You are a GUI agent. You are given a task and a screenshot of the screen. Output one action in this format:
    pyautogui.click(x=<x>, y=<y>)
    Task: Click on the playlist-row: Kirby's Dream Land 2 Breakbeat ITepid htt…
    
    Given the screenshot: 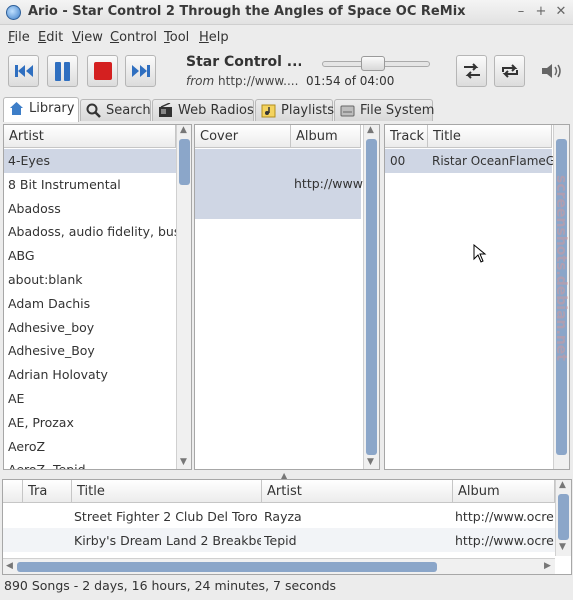 What is the action you would take?
    pyautogui.click(x=279, y=540)
    